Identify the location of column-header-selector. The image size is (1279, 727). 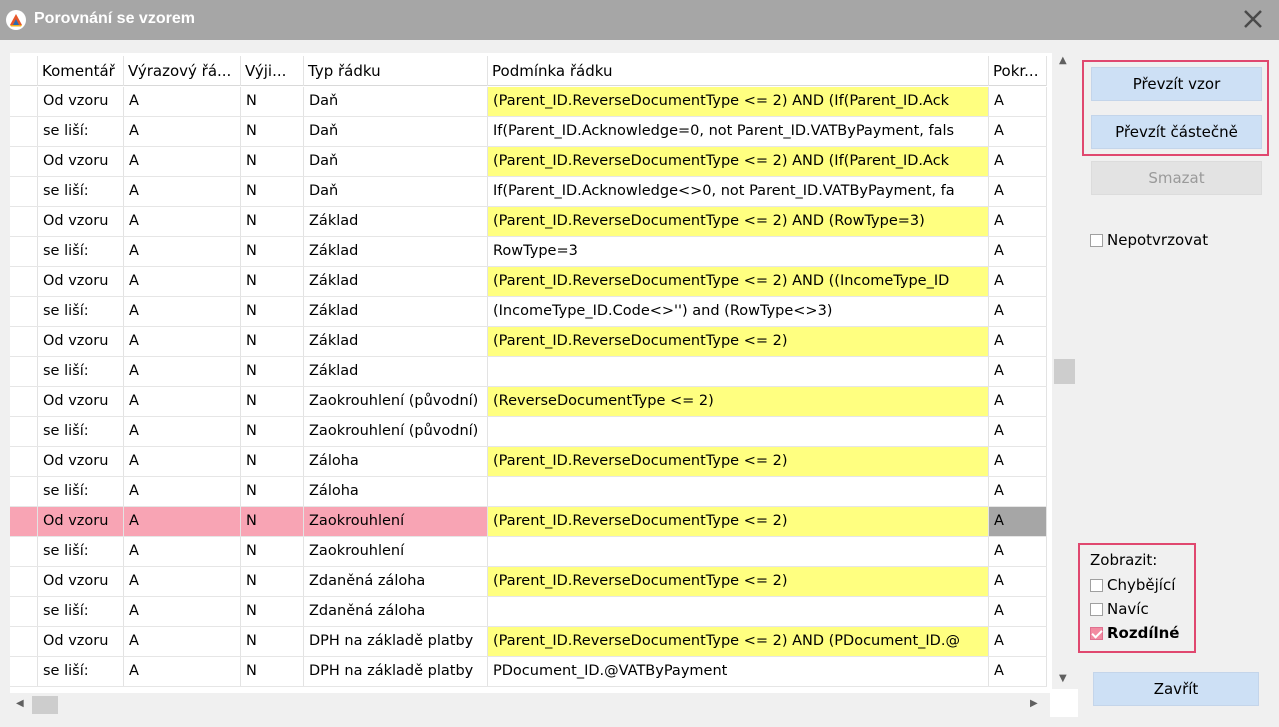
(24, 71).